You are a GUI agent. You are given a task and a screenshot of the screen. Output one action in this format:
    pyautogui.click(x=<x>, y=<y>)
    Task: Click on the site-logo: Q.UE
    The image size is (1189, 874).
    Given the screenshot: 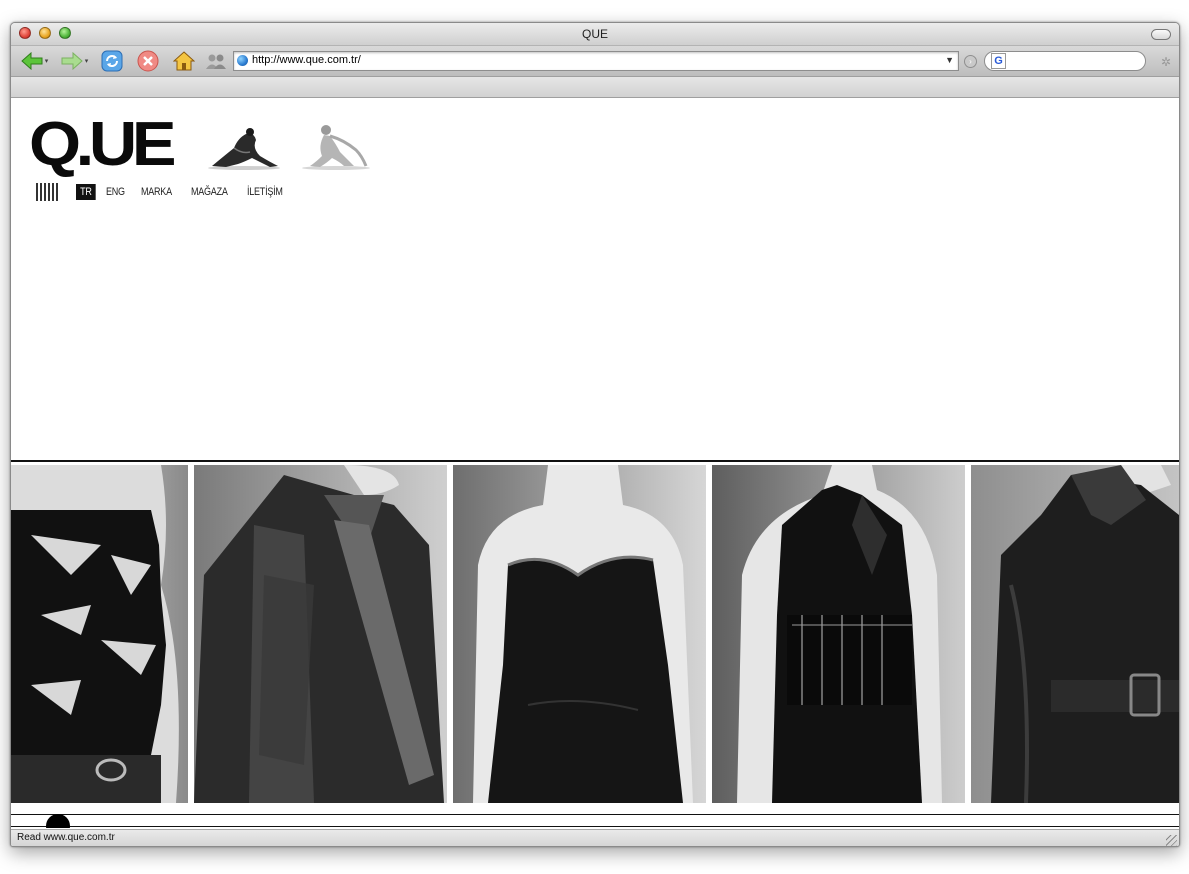 What is the action you would take?
    pyautogui.click(x=103, y=145)
    